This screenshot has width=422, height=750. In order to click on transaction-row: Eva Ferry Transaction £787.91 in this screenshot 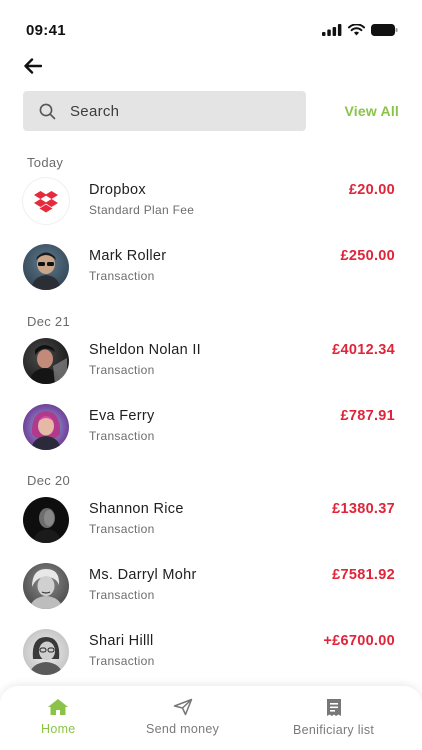, I will do `click(209, 427)`.